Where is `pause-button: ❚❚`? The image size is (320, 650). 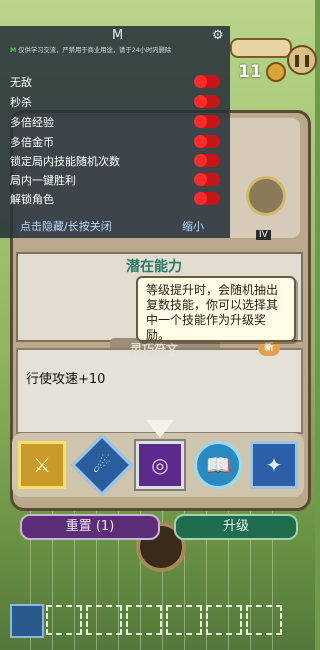
pause-button: ❚❚ is located at coordinates (302, 60).